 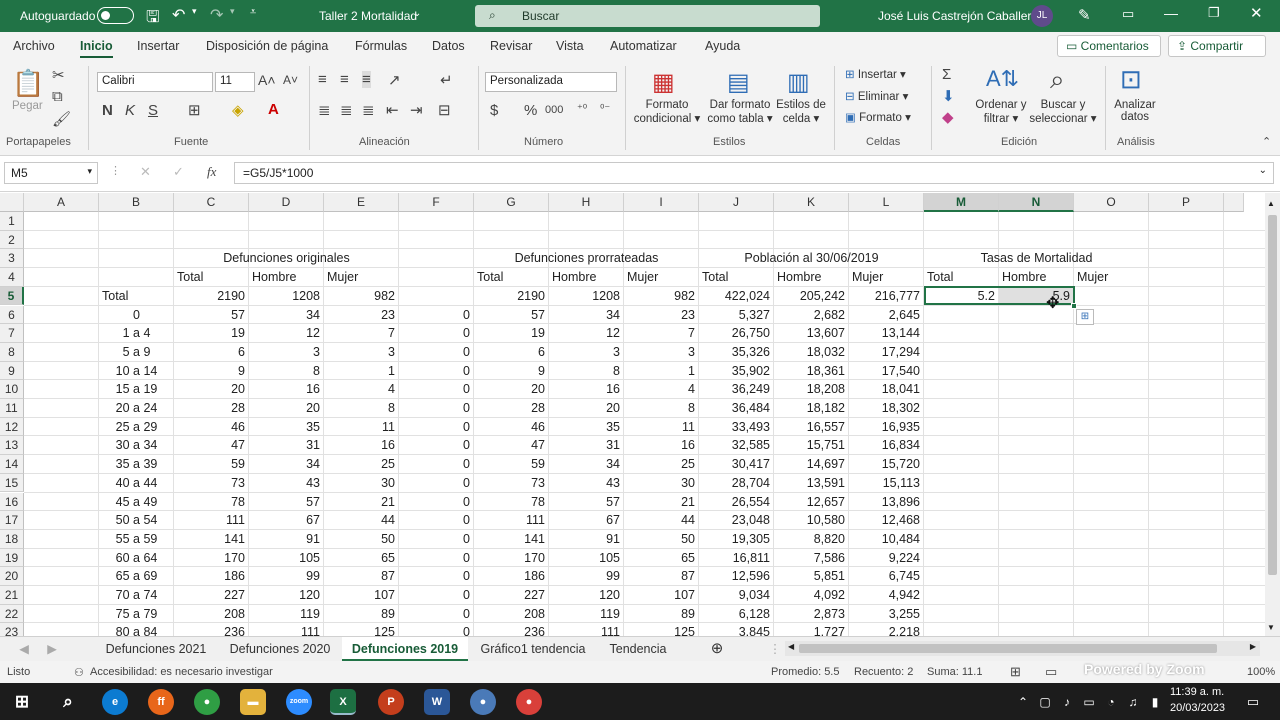 I want to click on normal-view-icon: ⊞, so click(x=1015, y=672).